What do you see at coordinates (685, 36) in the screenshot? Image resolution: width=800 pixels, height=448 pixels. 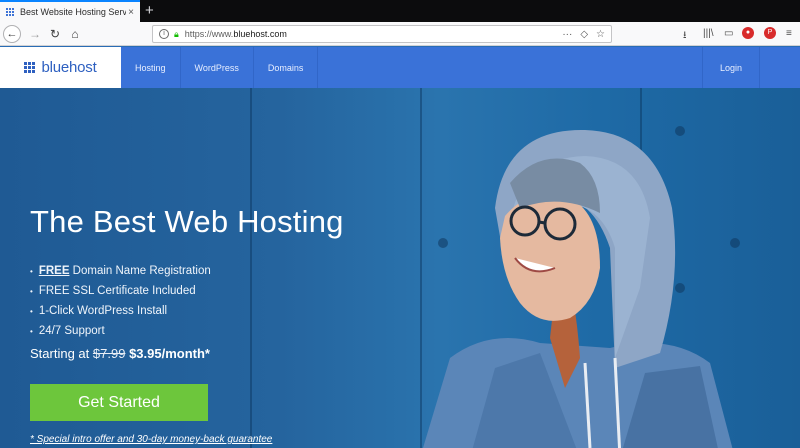 I see `download-icon: ⭳` at bounding box center [685, 36].